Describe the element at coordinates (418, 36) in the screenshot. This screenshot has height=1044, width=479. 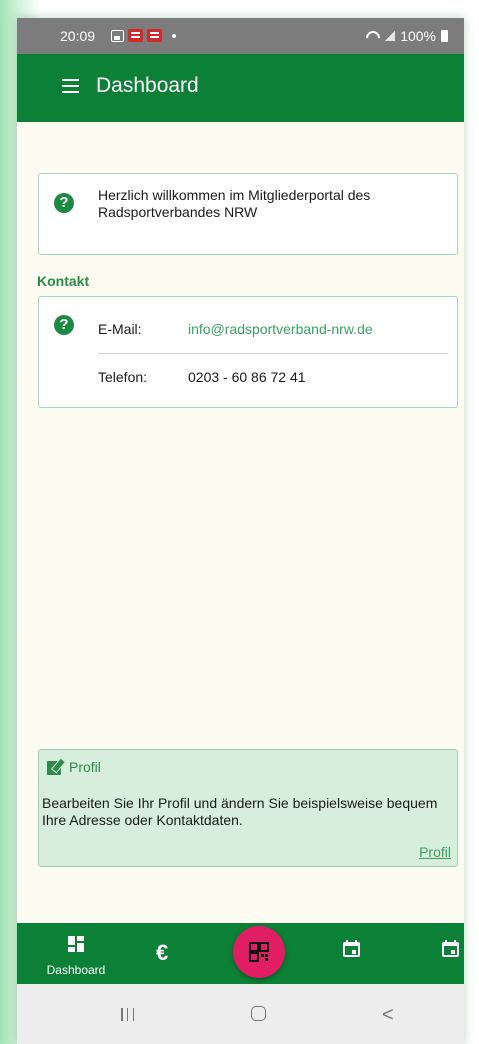
I see `battery-percent: 100%` at that location.